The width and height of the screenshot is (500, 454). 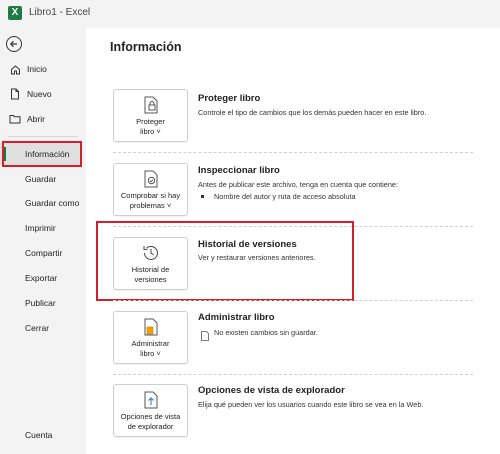 What do you see at coordinates (14, 44) in the screenshot?
I see `back-arrow-icon` at bounding box center [14, 44].